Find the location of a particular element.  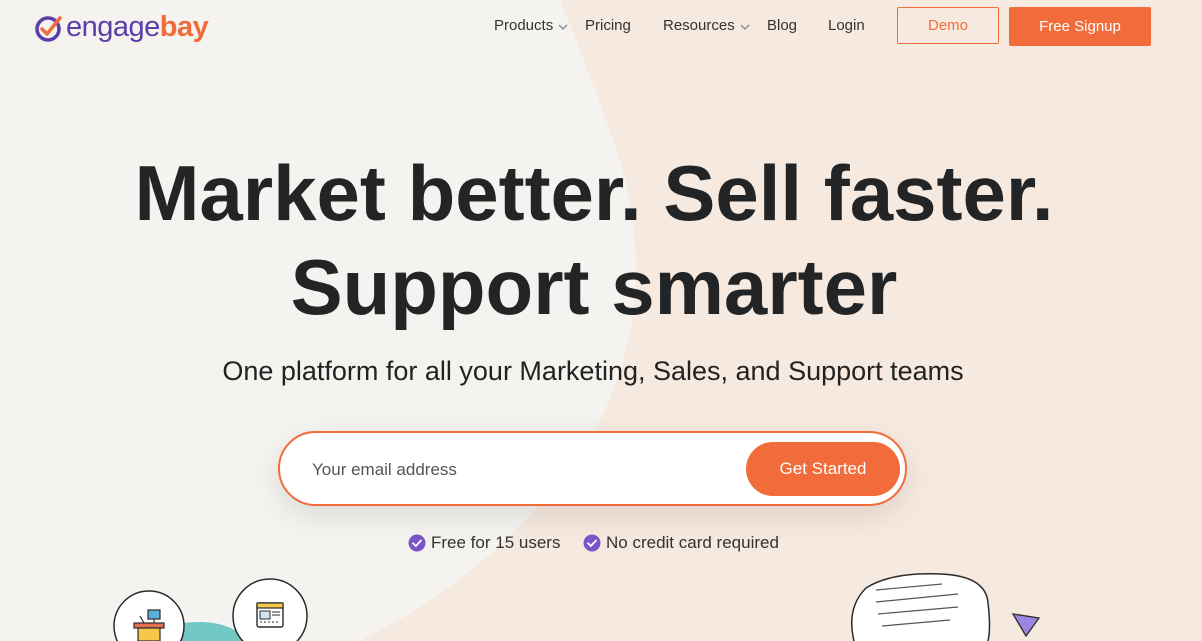

perk-item: Free for 15 users is located at coordinates (484, 543).